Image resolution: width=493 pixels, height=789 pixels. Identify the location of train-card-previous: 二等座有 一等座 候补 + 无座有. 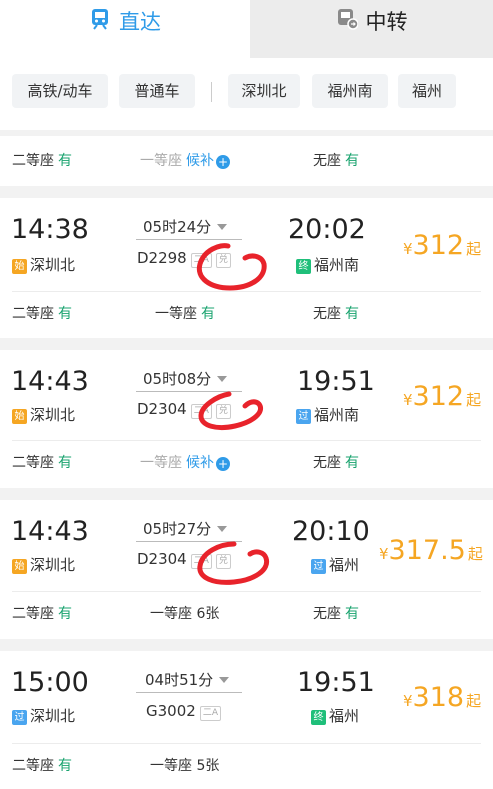
(246, 161).